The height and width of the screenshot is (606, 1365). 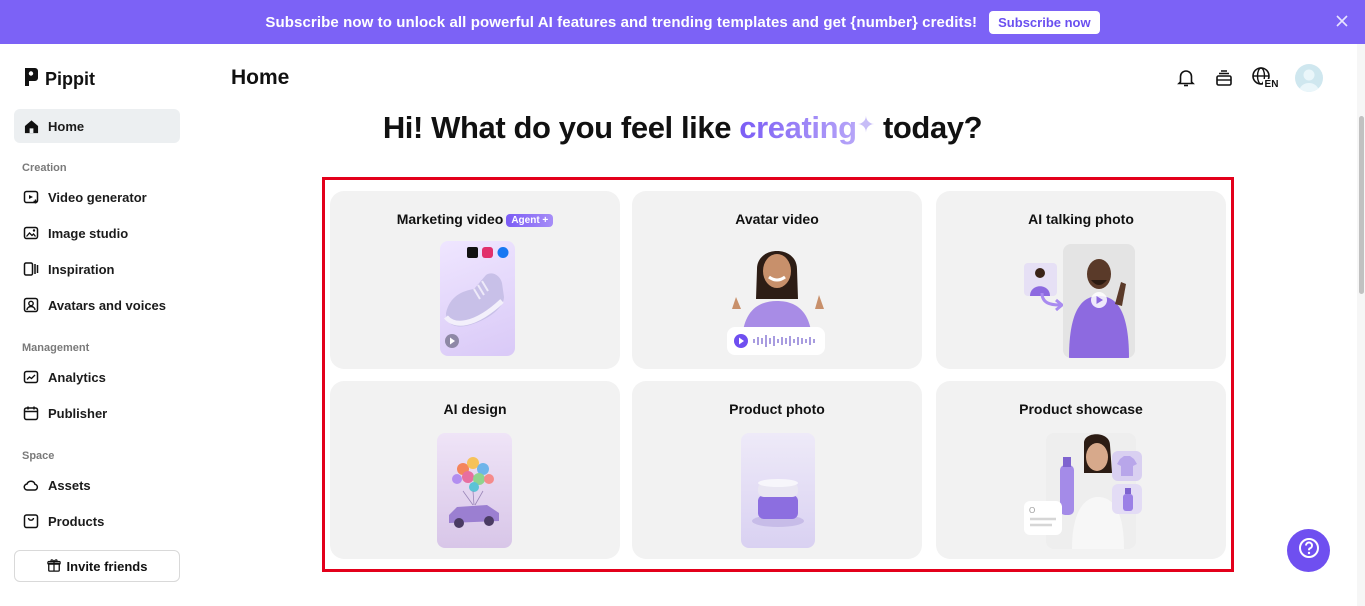 What do you see at coordinates (53, 566) in the screenshot?
I see `gift-icon` at bounding box center [53, 566].